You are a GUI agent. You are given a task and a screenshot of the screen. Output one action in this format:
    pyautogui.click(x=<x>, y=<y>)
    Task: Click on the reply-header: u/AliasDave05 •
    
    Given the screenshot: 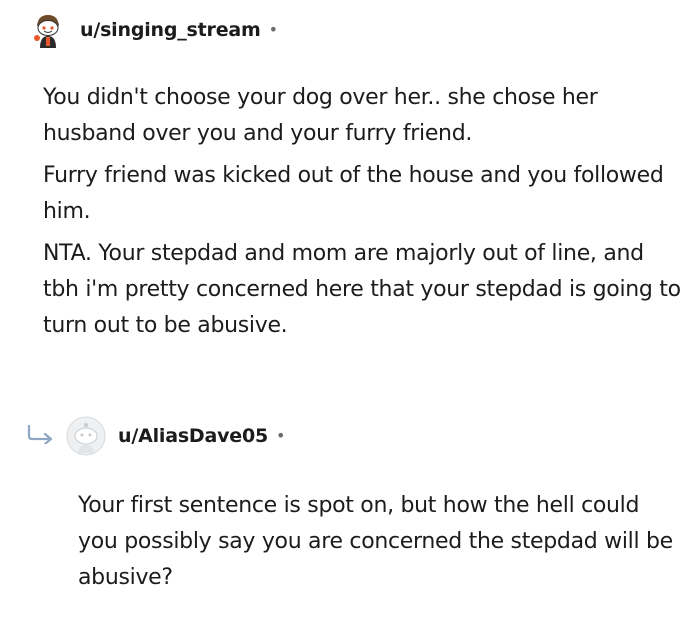 What is the action you would take?
    pyautogui.click(x=175, y=436)
    